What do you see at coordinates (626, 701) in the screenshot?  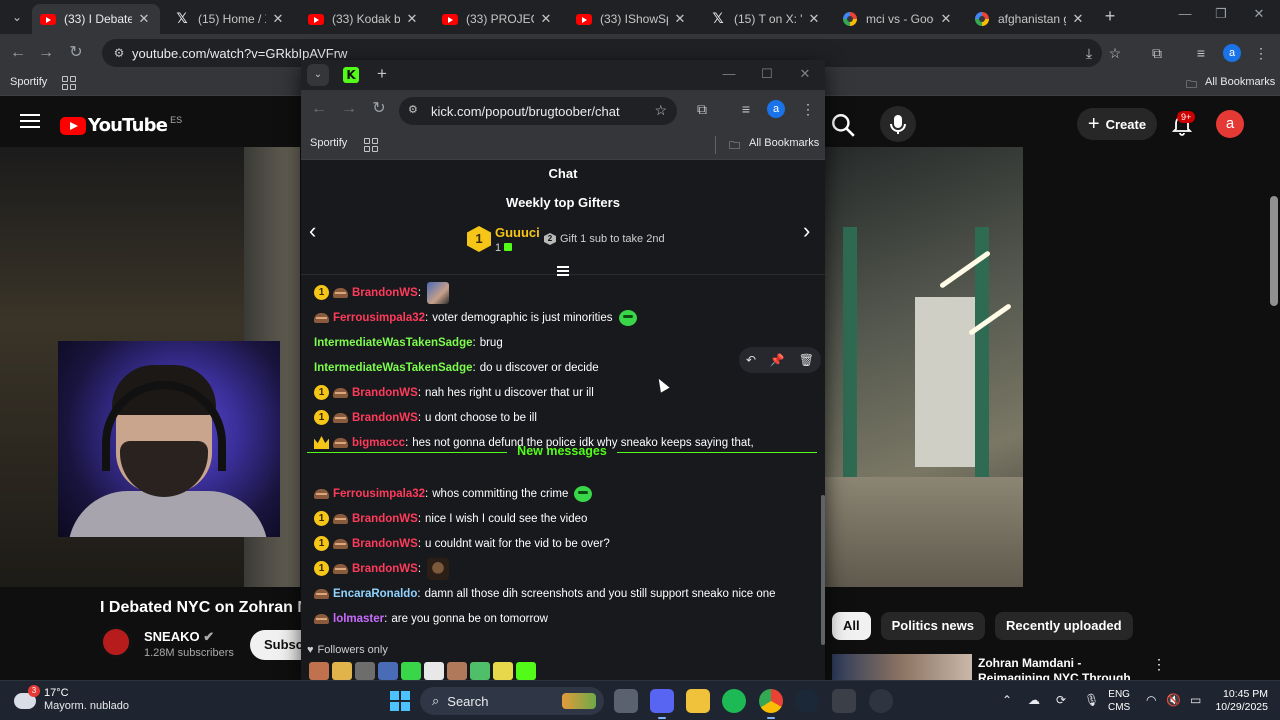 I see `task-view-icon` at bounding box center [626, 701].